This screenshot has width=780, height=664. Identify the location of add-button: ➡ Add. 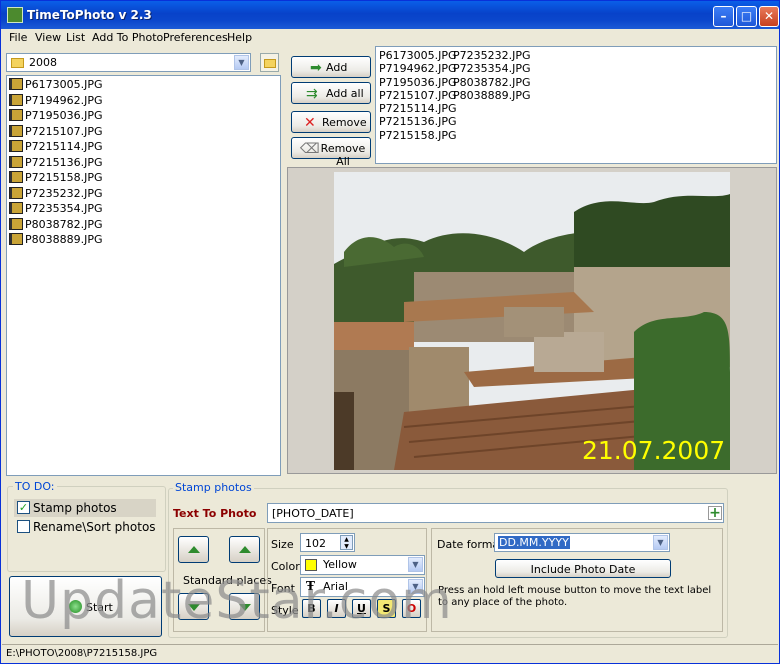
(331, 67).